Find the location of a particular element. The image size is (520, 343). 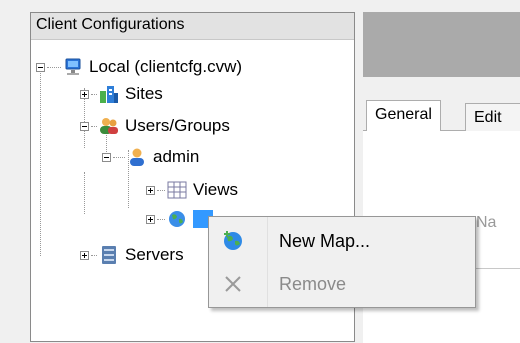

user-icon is located at coordinates (137, 157).